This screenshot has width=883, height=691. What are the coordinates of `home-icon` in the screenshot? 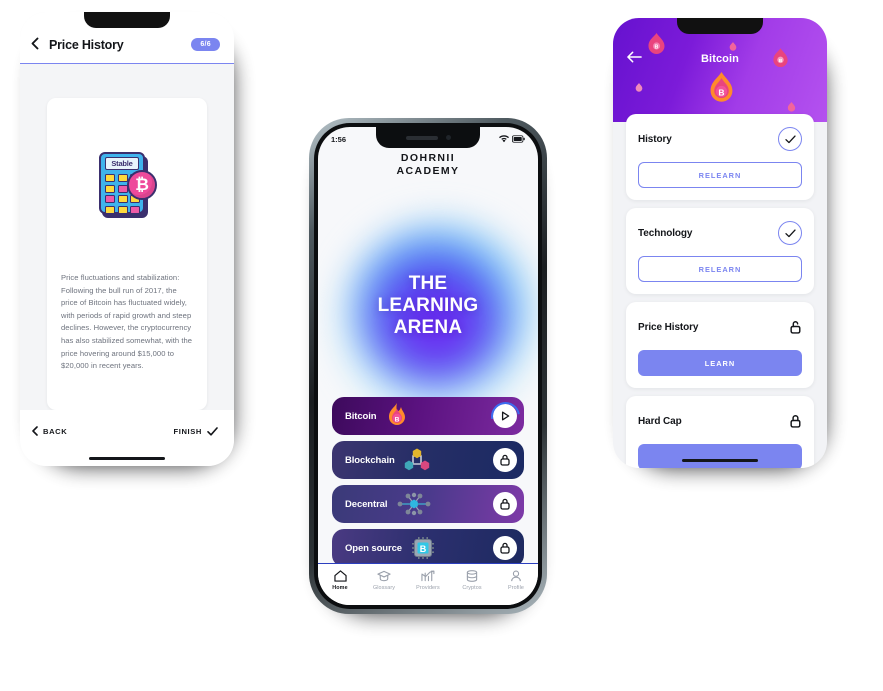 It's located at (340, 576).